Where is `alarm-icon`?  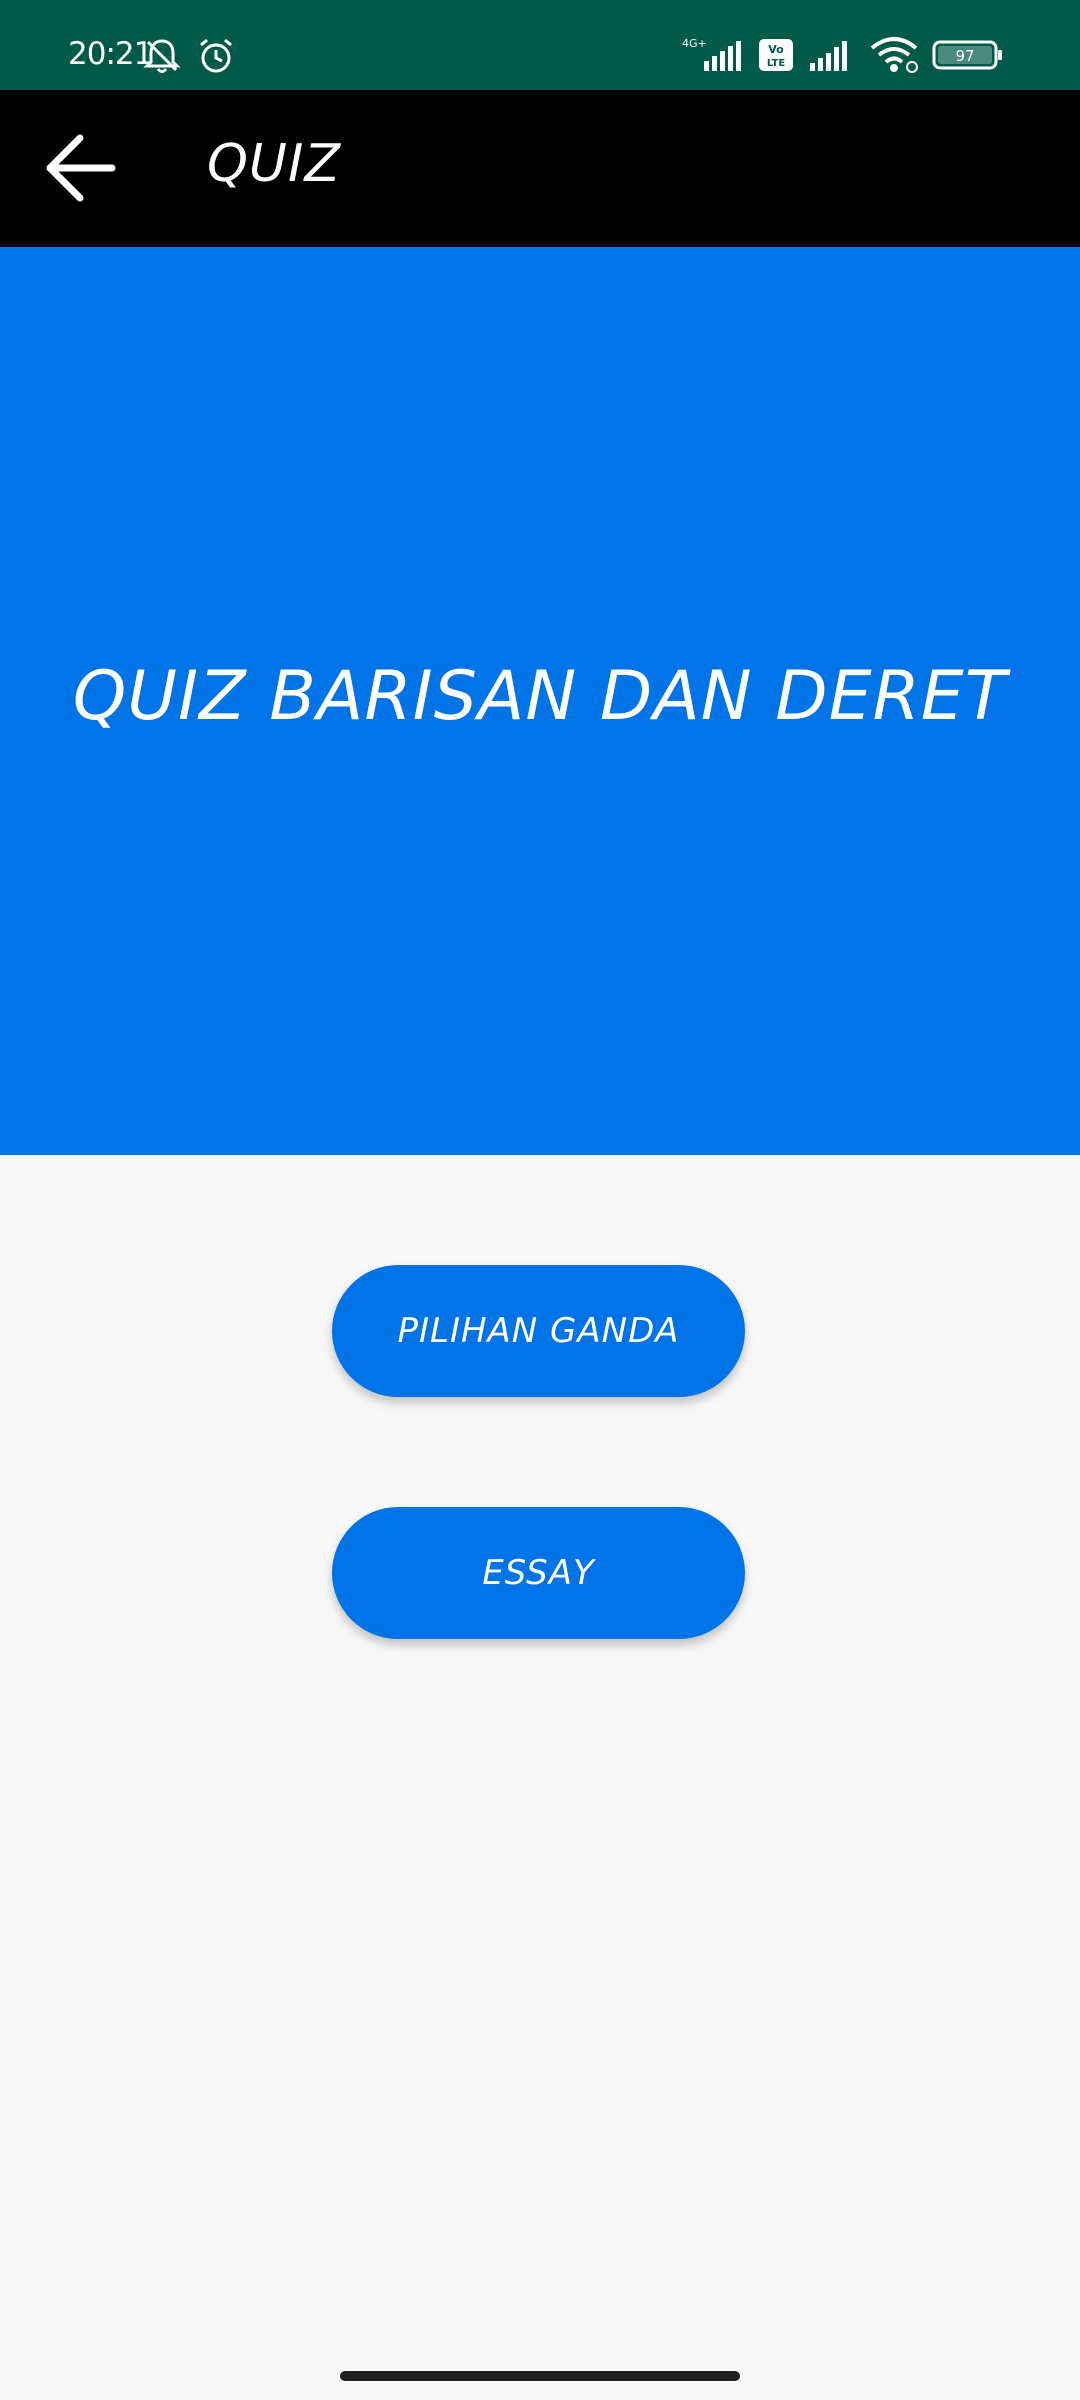 alarm-icon is located at coordinates (216, 58).